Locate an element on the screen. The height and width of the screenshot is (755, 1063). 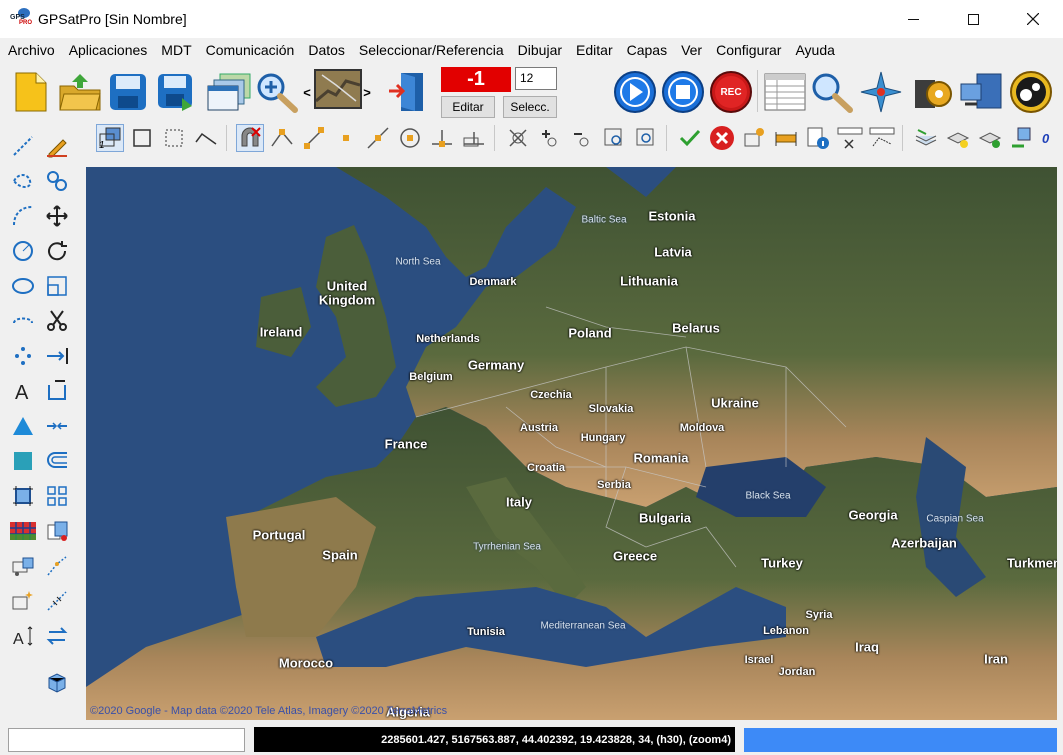
maximize-button is located at coordinates (973, 19).